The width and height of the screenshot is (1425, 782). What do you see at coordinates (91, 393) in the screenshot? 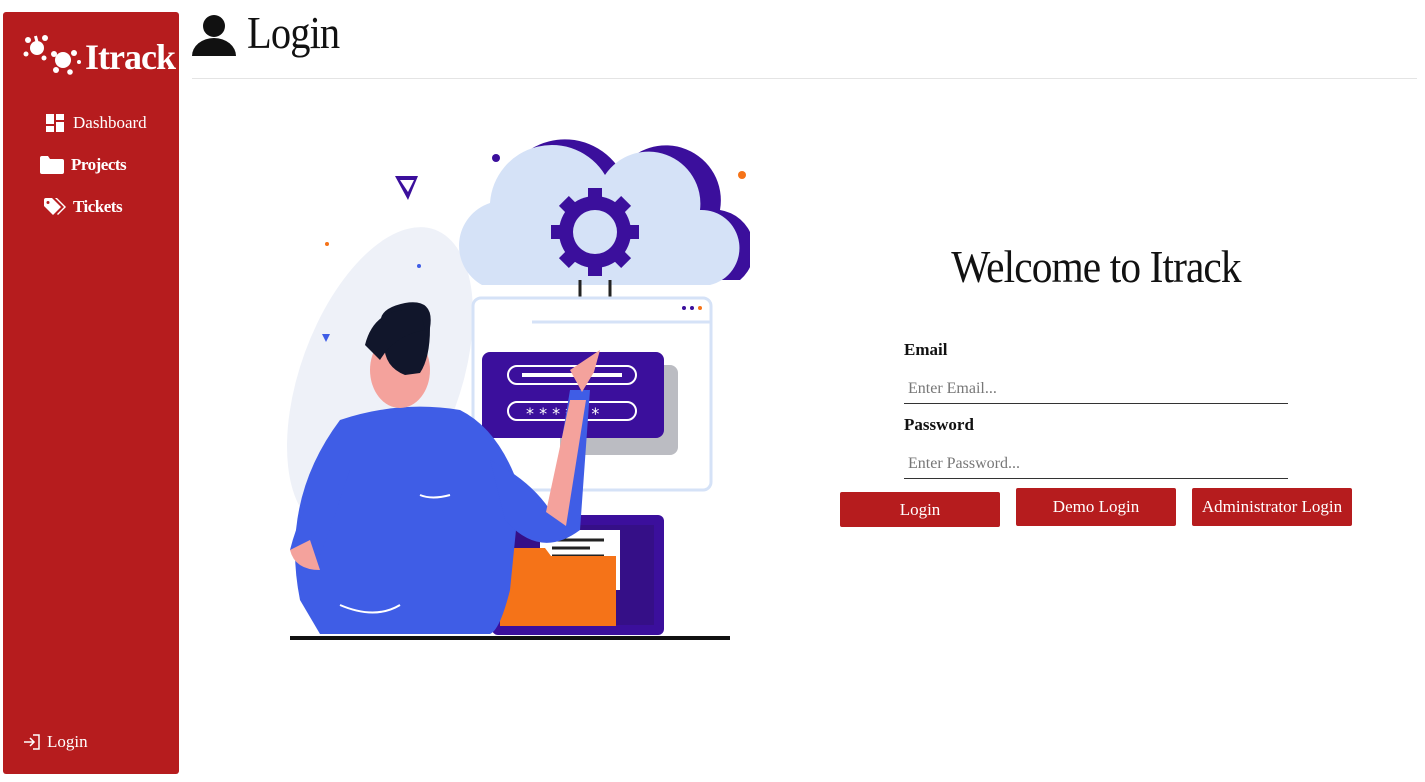
I see `sidebar: Itrack Dashboard Projects Tickets Login` at bounding box center [91, 393].